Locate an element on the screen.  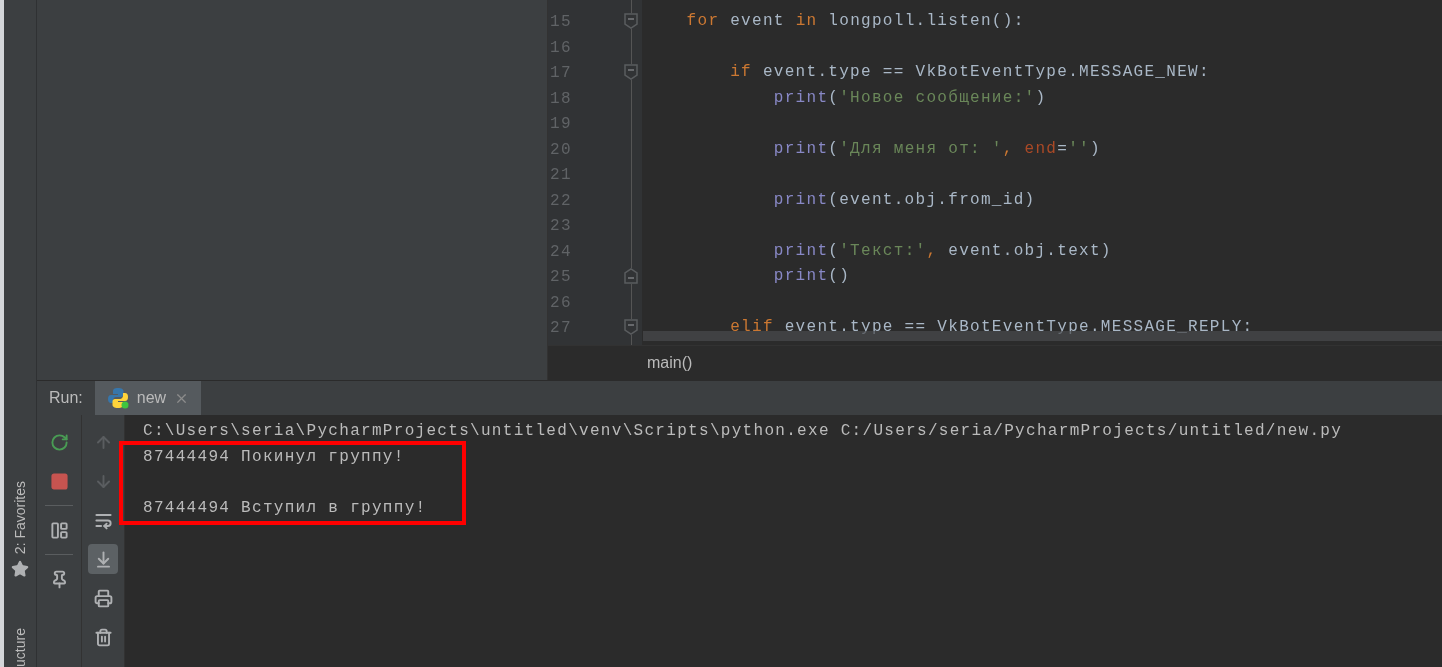
run-tab: new is located at coordinates (148, 398).